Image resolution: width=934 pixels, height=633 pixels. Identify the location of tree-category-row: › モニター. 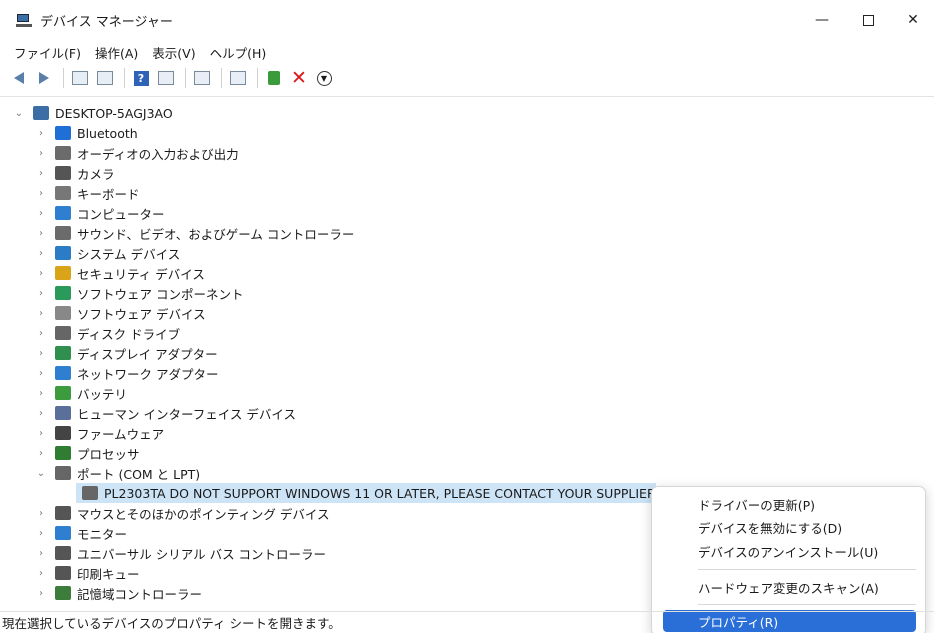
(81, 533).